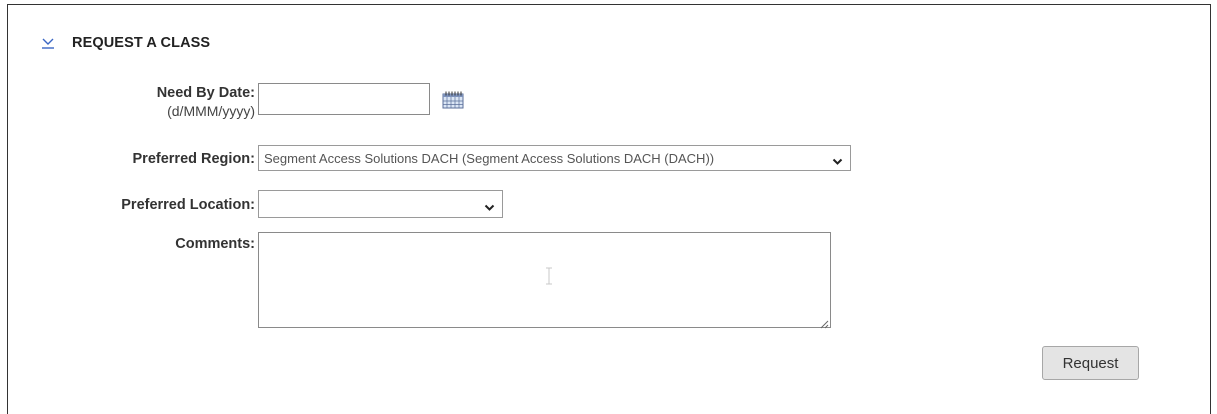  Describe the element at coordinates (453, 100) in the screenshot. I see `calendar-icon` at that location.